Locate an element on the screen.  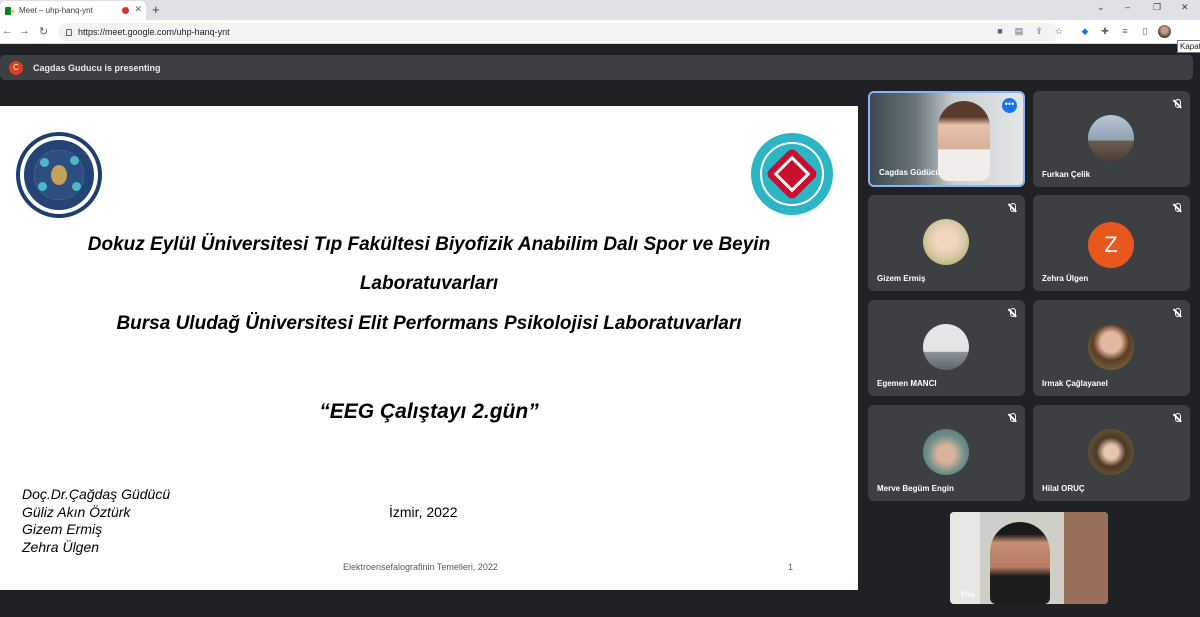
participant-tile: Egemen MANCI is located at coordinates (946, 348).